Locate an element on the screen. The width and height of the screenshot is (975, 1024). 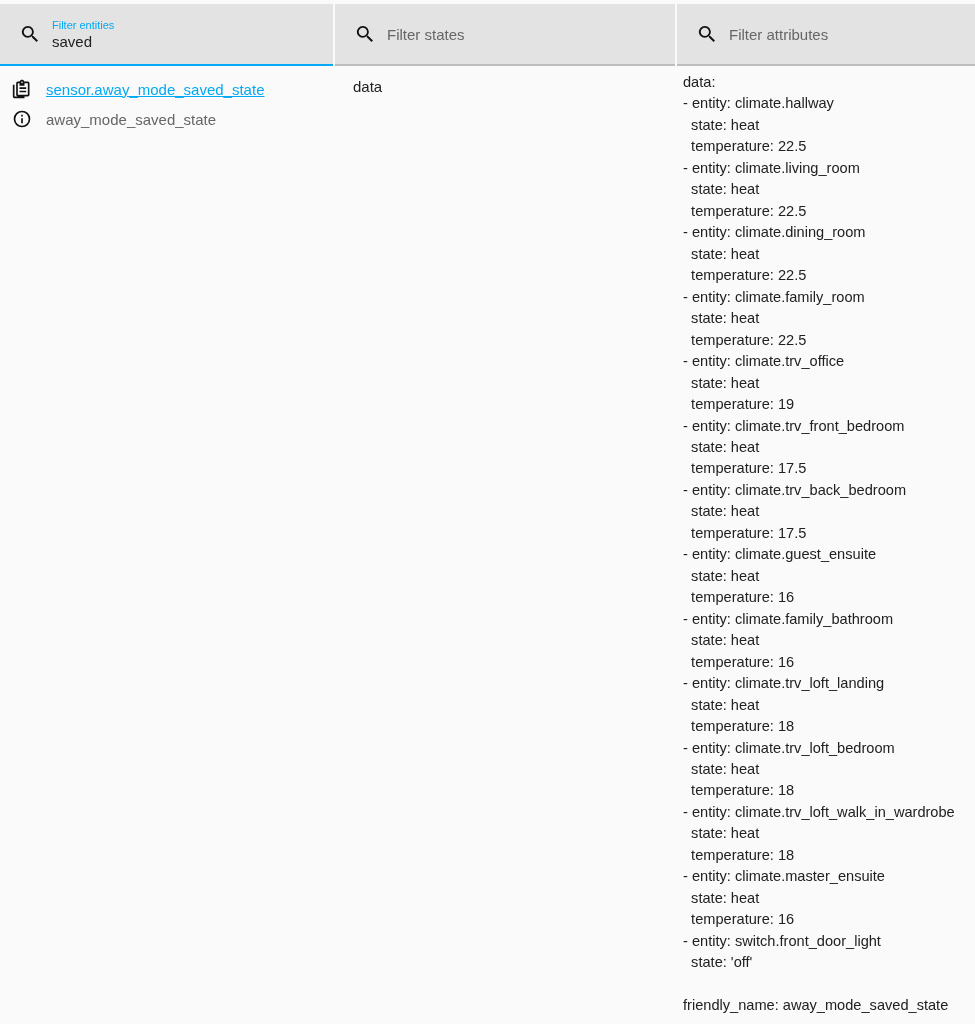
attribute-line: - entity: climate.trv_loft_walk_in_wardrobe is located at coordinates (819, 812).